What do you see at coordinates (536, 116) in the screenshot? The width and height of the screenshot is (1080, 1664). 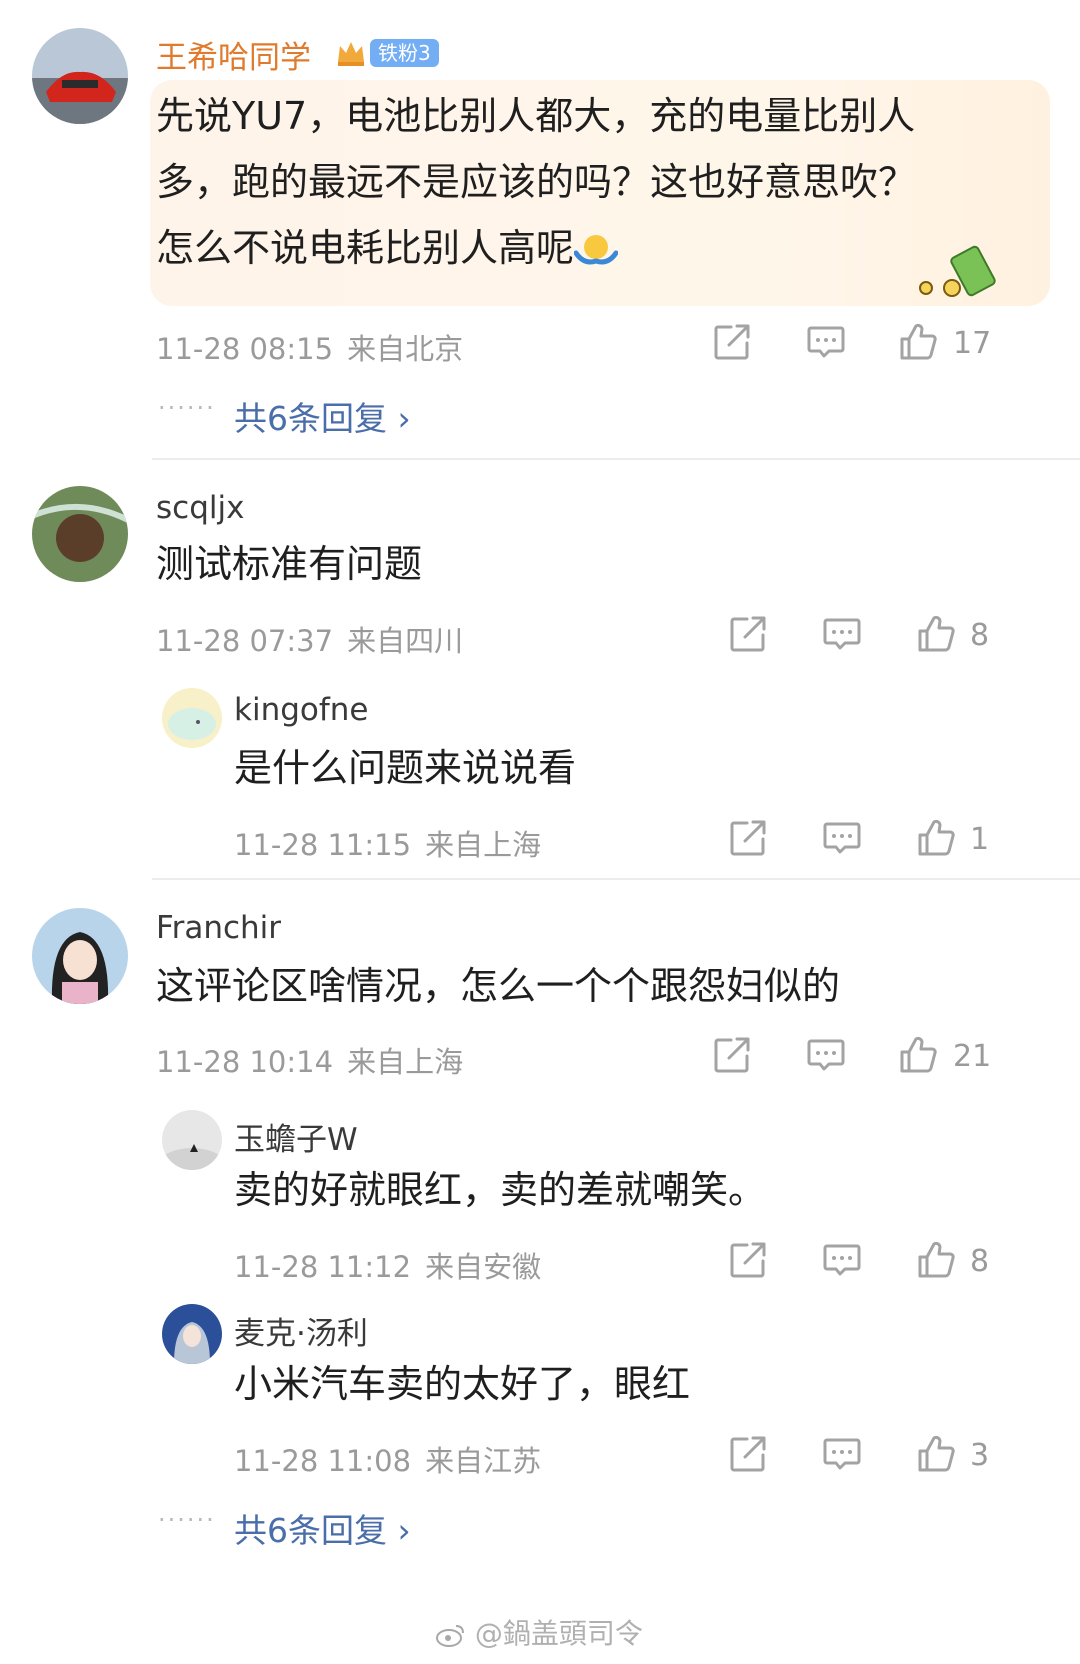 I see `comment-text-line: 先说YU7，电池比别人都大，充的电量比别人` at bounding box center [536, 116].